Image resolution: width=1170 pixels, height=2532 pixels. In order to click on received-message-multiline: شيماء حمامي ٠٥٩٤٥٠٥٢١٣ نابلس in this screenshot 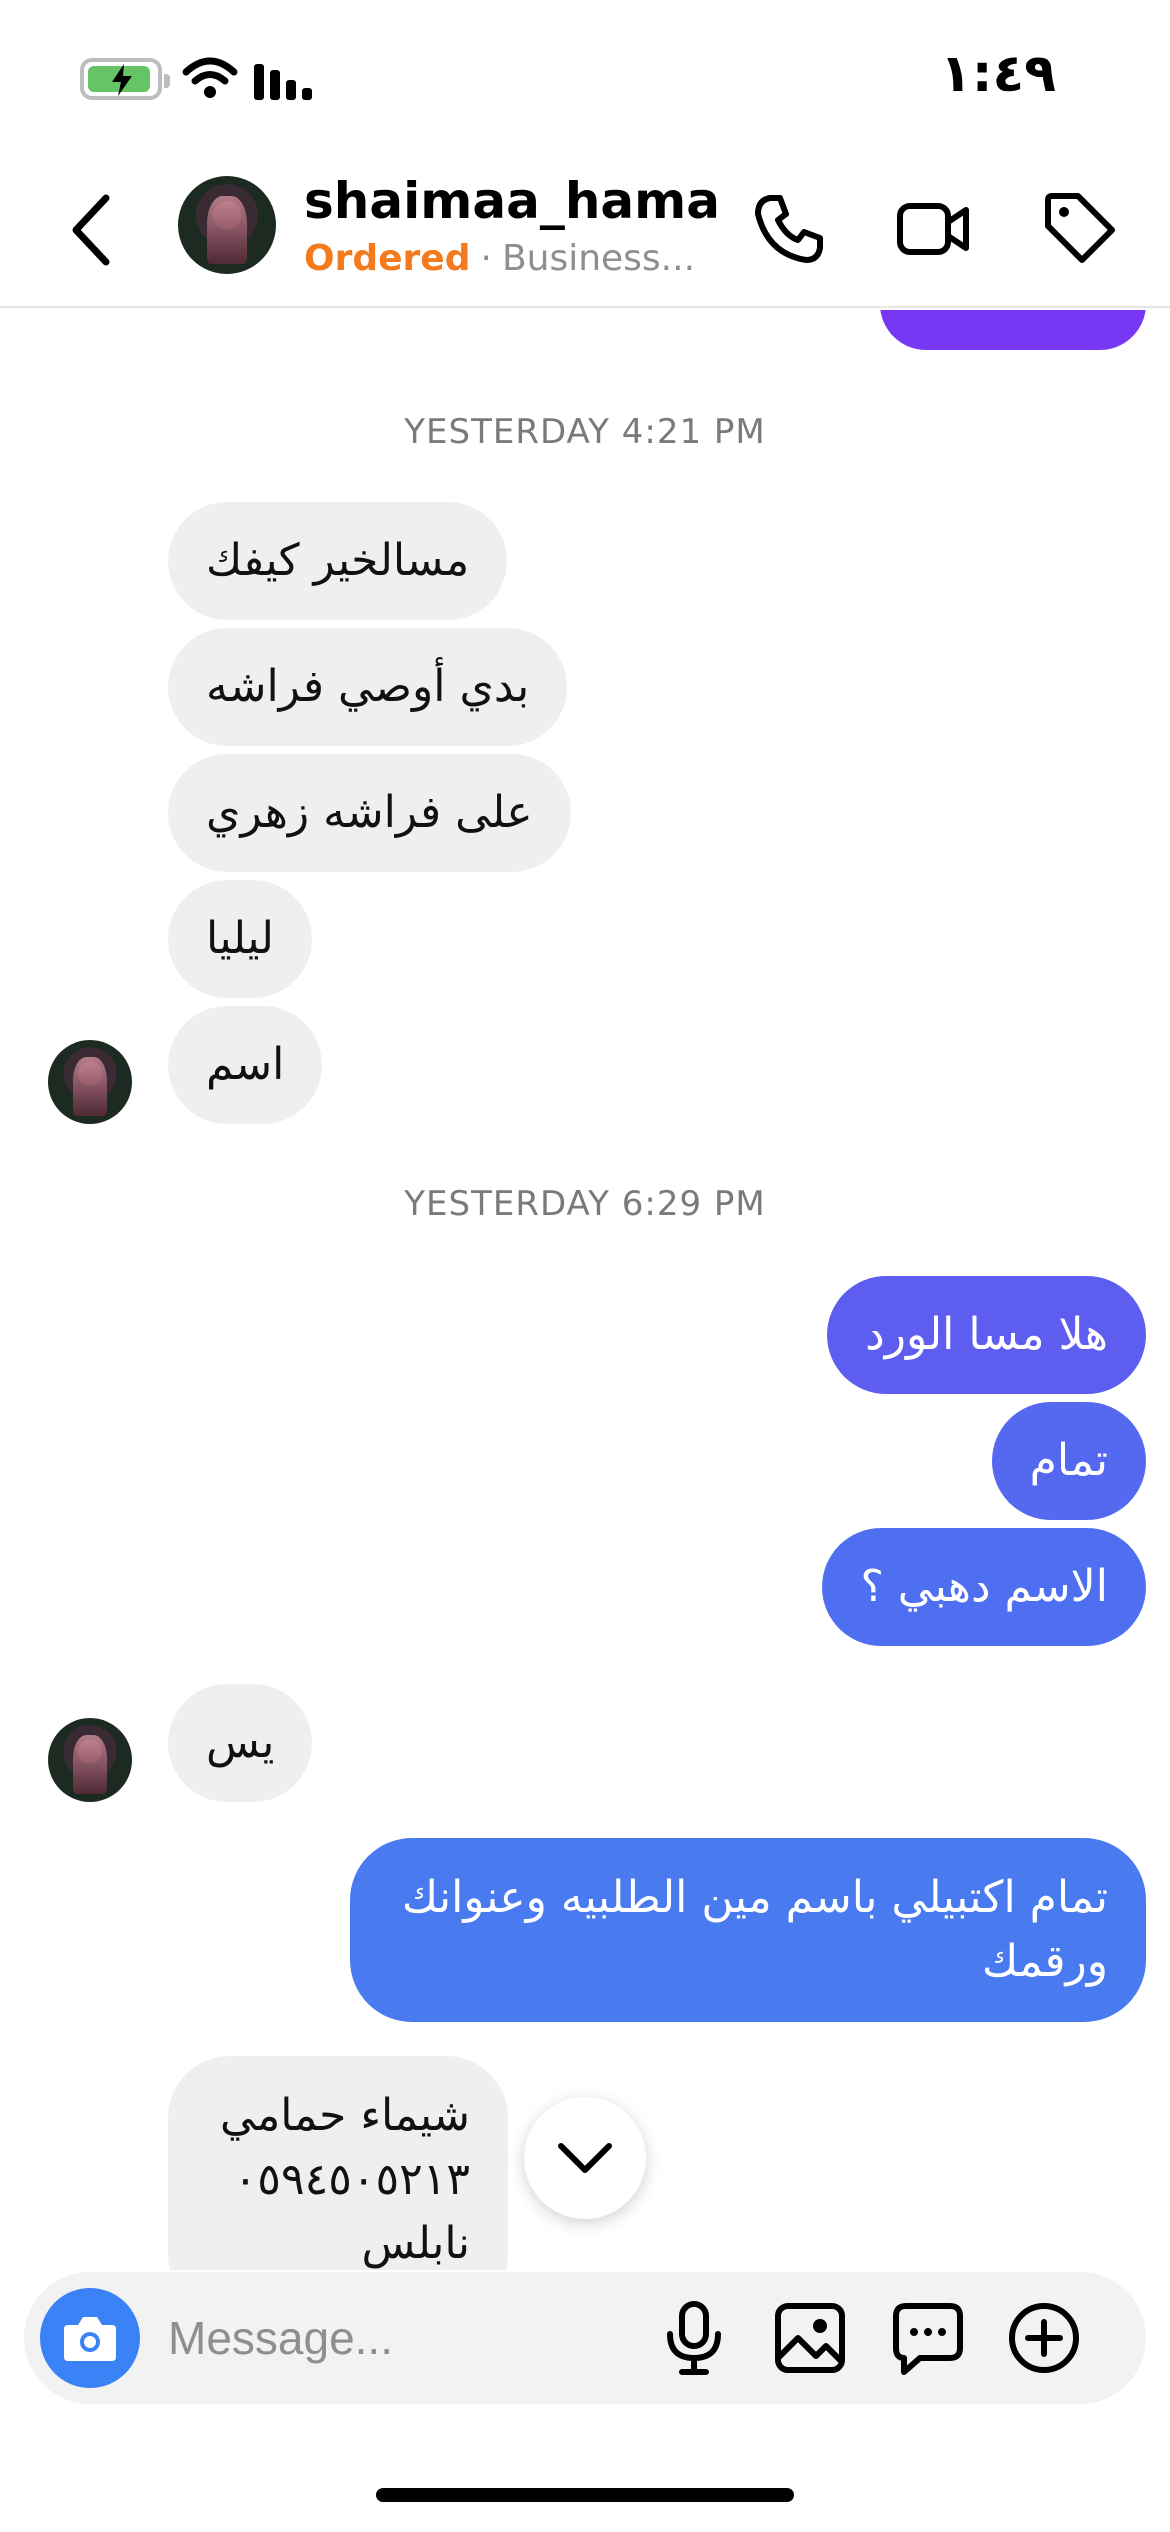, I will do `click(338, 2163)`.